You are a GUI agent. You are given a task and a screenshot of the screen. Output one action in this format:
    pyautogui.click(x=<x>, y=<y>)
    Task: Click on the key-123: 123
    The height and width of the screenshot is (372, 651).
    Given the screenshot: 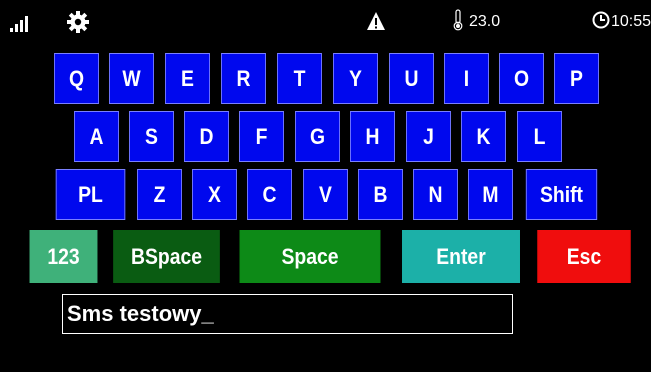 What is the action you would take?
    pyautogui.click(x=63, y=256)
    